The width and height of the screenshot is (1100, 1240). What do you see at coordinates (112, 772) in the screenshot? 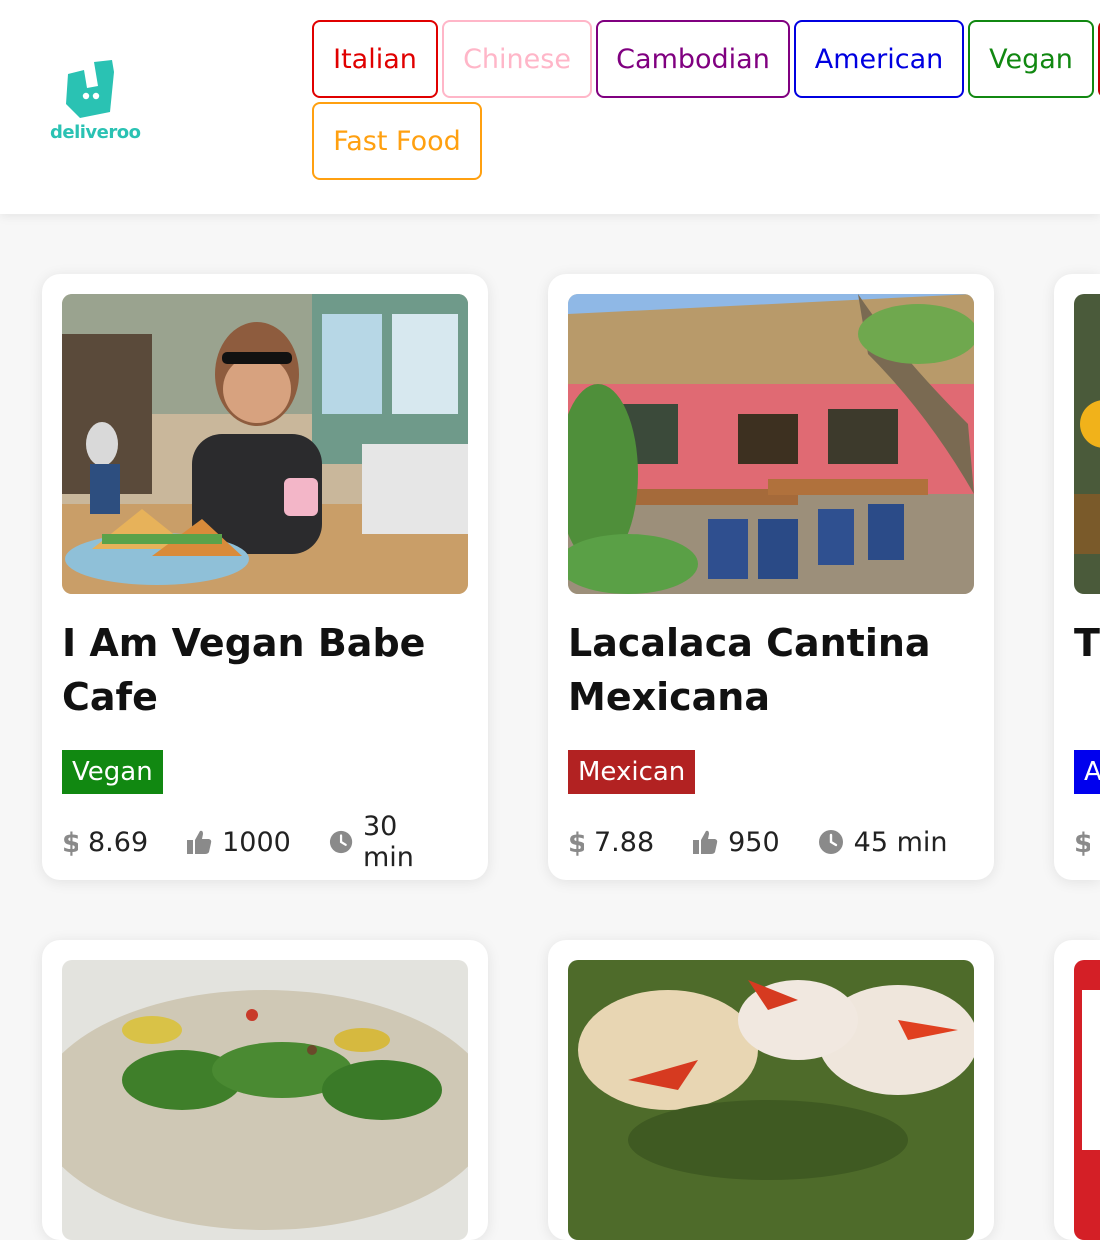
I see `category-badge: Vegan` at bounding box center [112, 772].